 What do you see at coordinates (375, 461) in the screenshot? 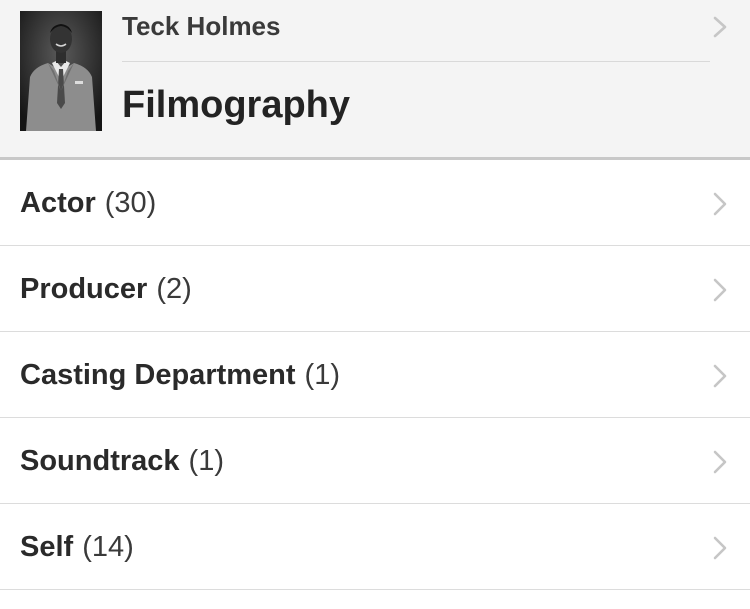
I see `list-item-soundtrack: Soundtrack (1)` at bounding box center [375, 461].